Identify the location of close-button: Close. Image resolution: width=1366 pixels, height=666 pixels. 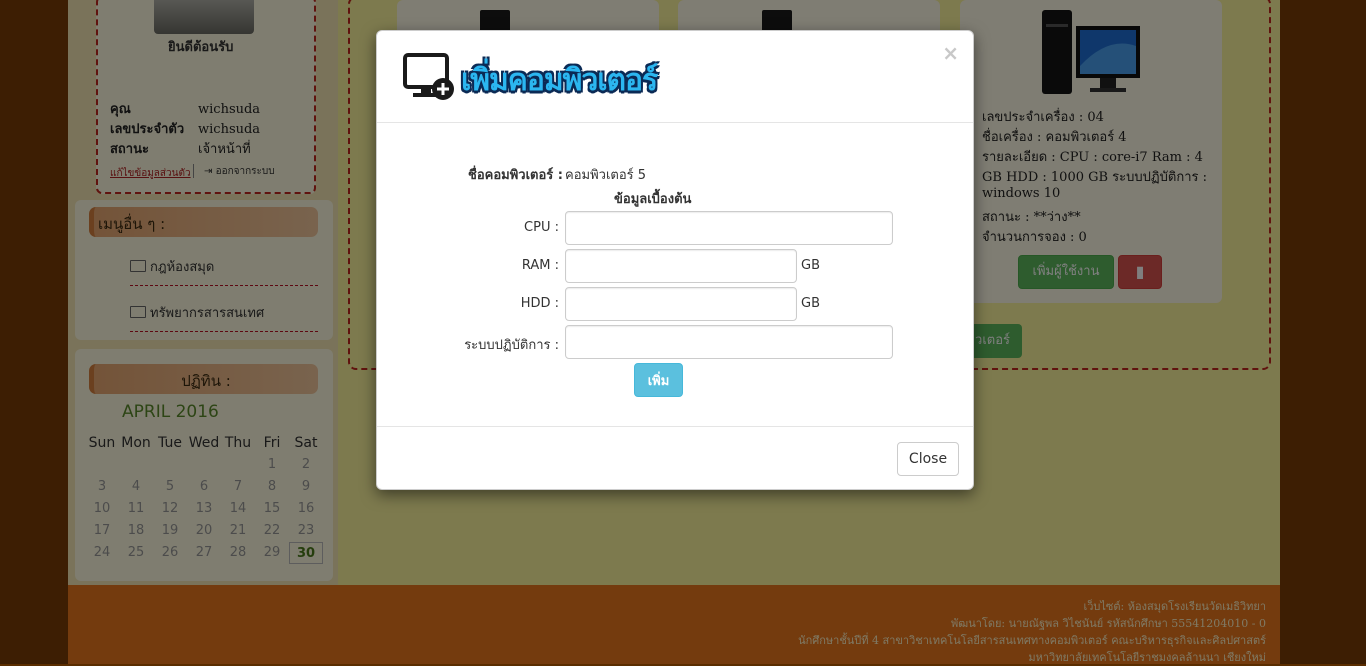
(928, 459).